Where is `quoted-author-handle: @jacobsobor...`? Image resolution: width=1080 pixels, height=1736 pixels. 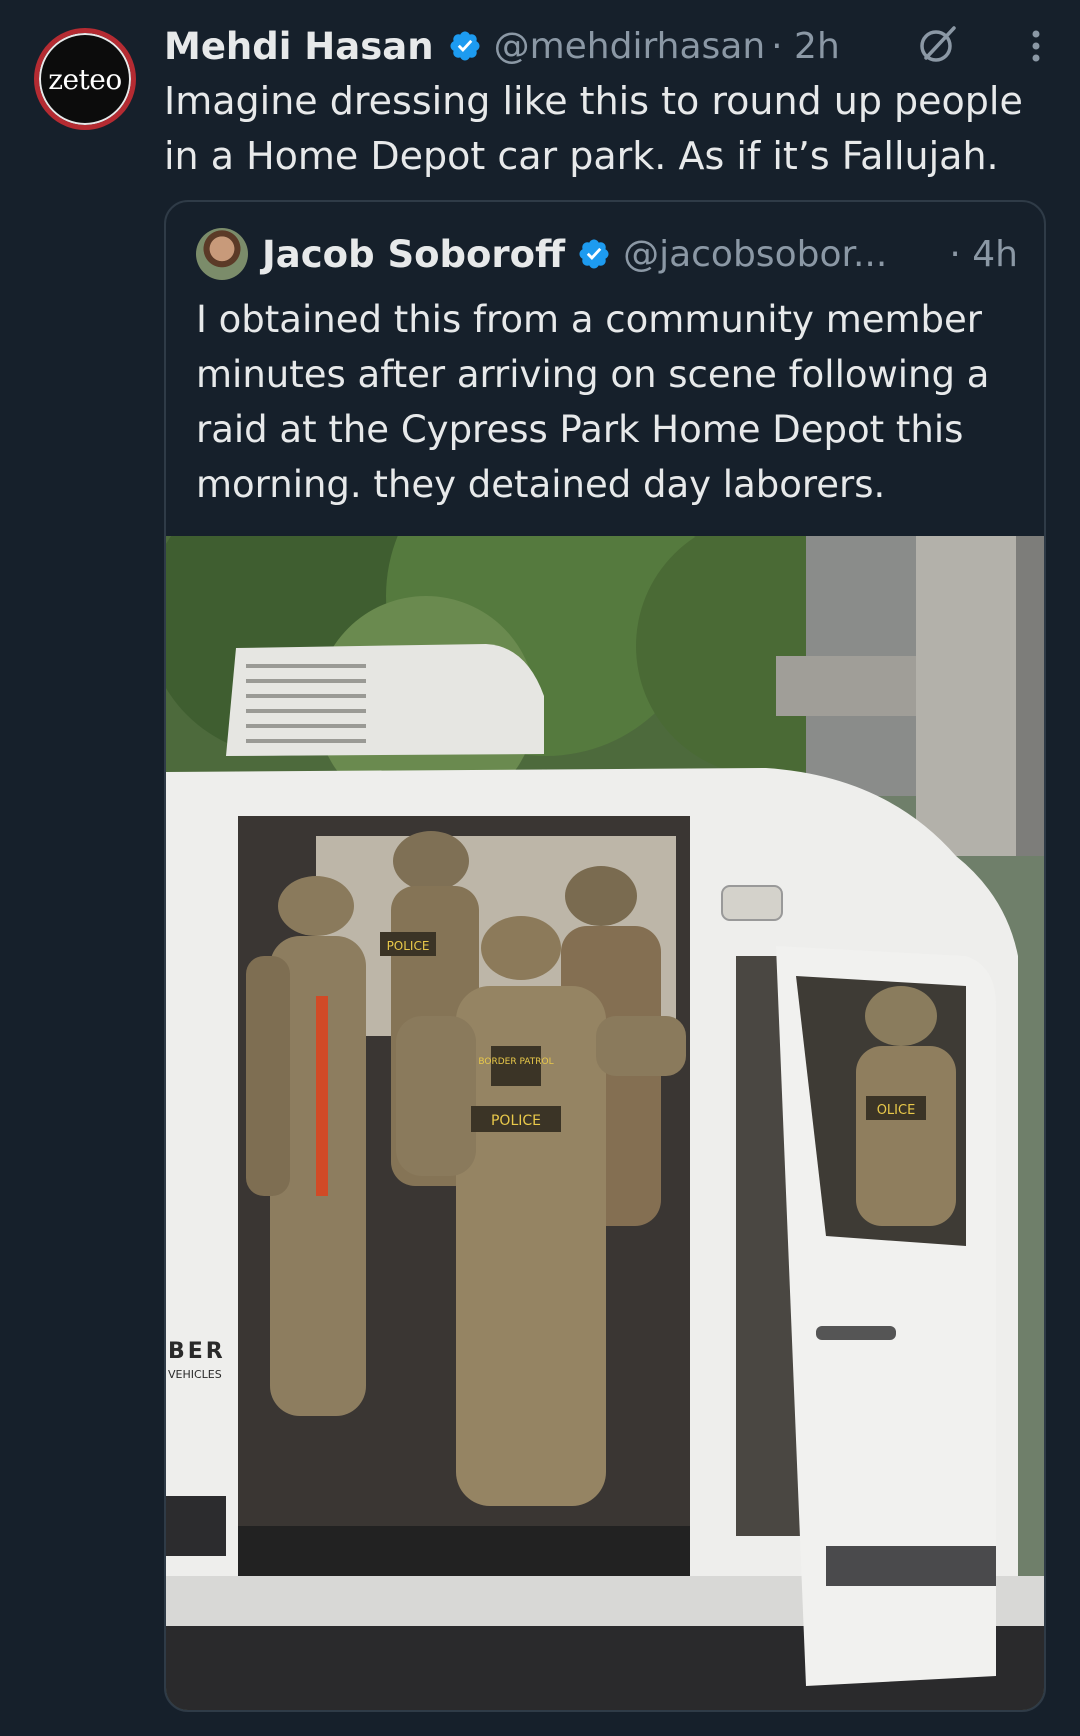 quoted-author-handle: @jacobsobor... is located at coordinates (755, 254).